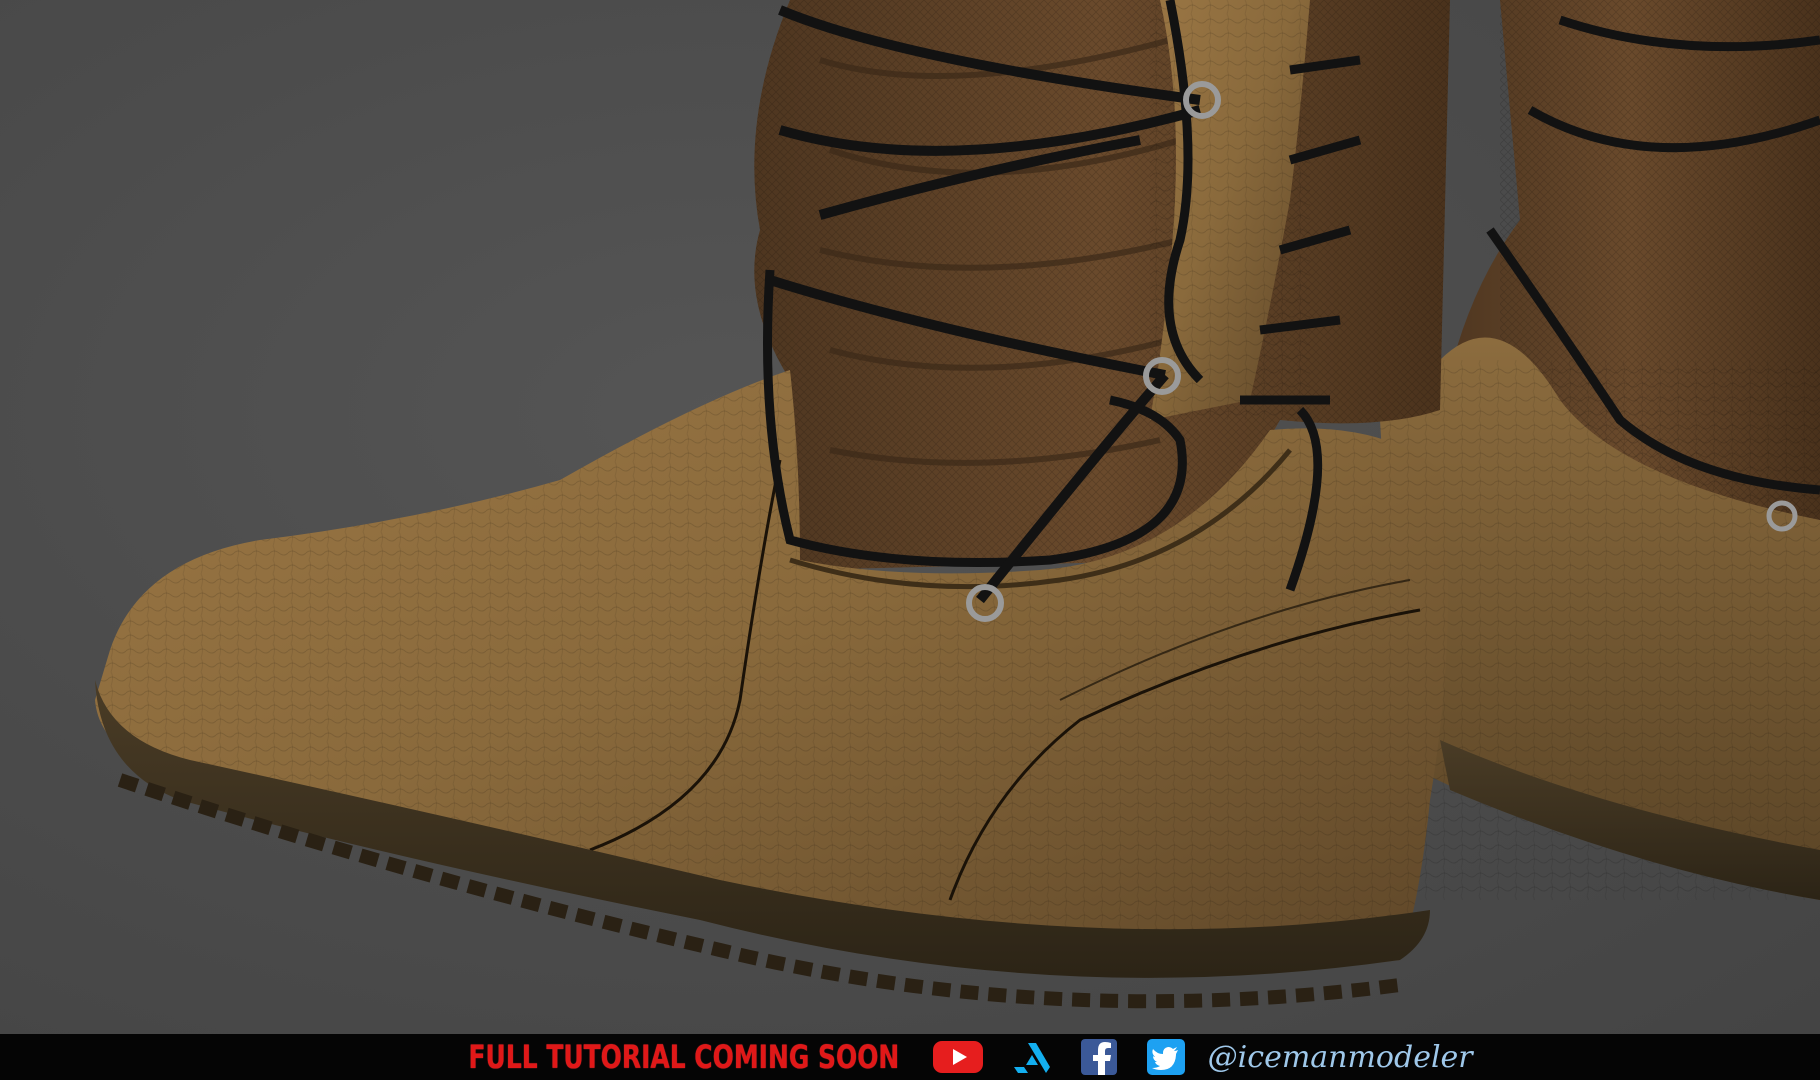 Image resolution: width=1820 pixels, height=1080 pixels. What do you see at coordinates (1340, 1057) in the screenshot?
I see `social-handle: @icemanmodeler` at bounding box center [1340, 1057].